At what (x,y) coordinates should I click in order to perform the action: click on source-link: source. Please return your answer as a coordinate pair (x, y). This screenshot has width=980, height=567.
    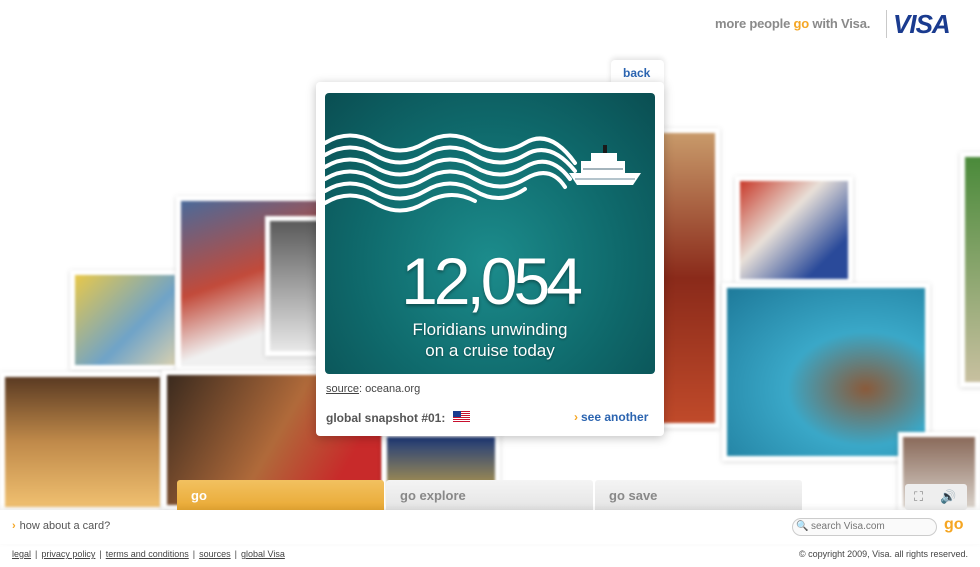
    Looking at the image, I should click on (342, 389).